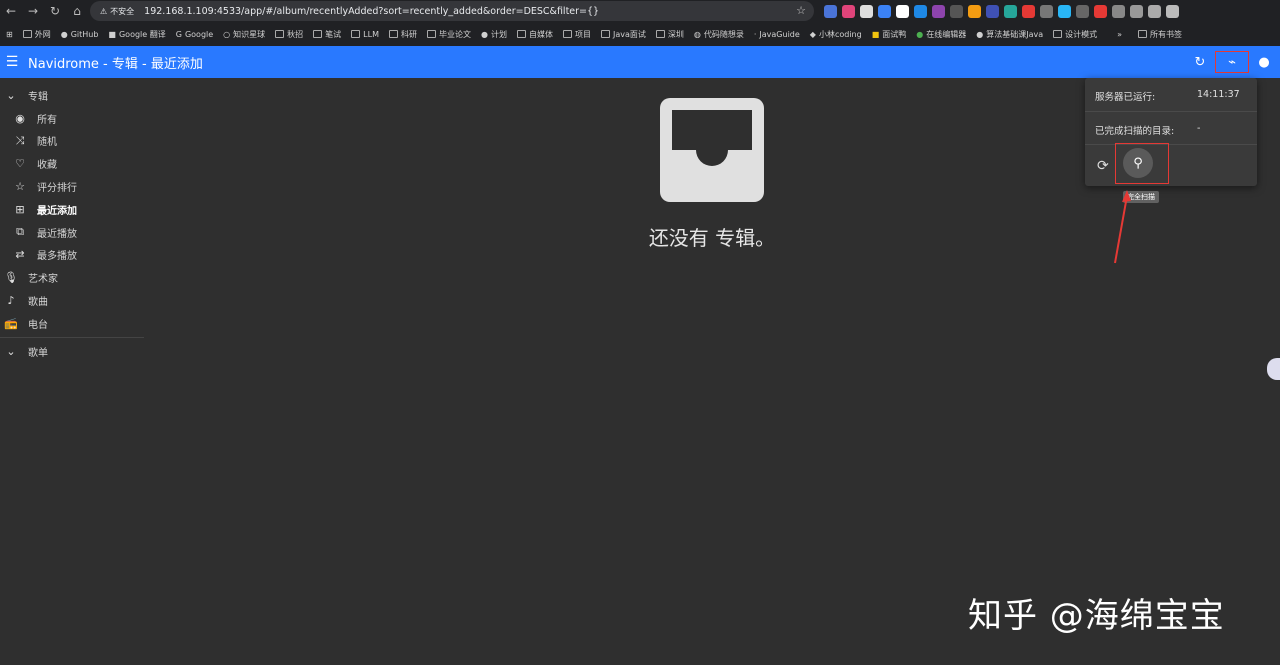 This screenshot has height=665, width=1280. What do you see at coordinates (289, 34) in the screenshot?
I see `bookmark-item: 秋招` at bounding box center [289, 34].